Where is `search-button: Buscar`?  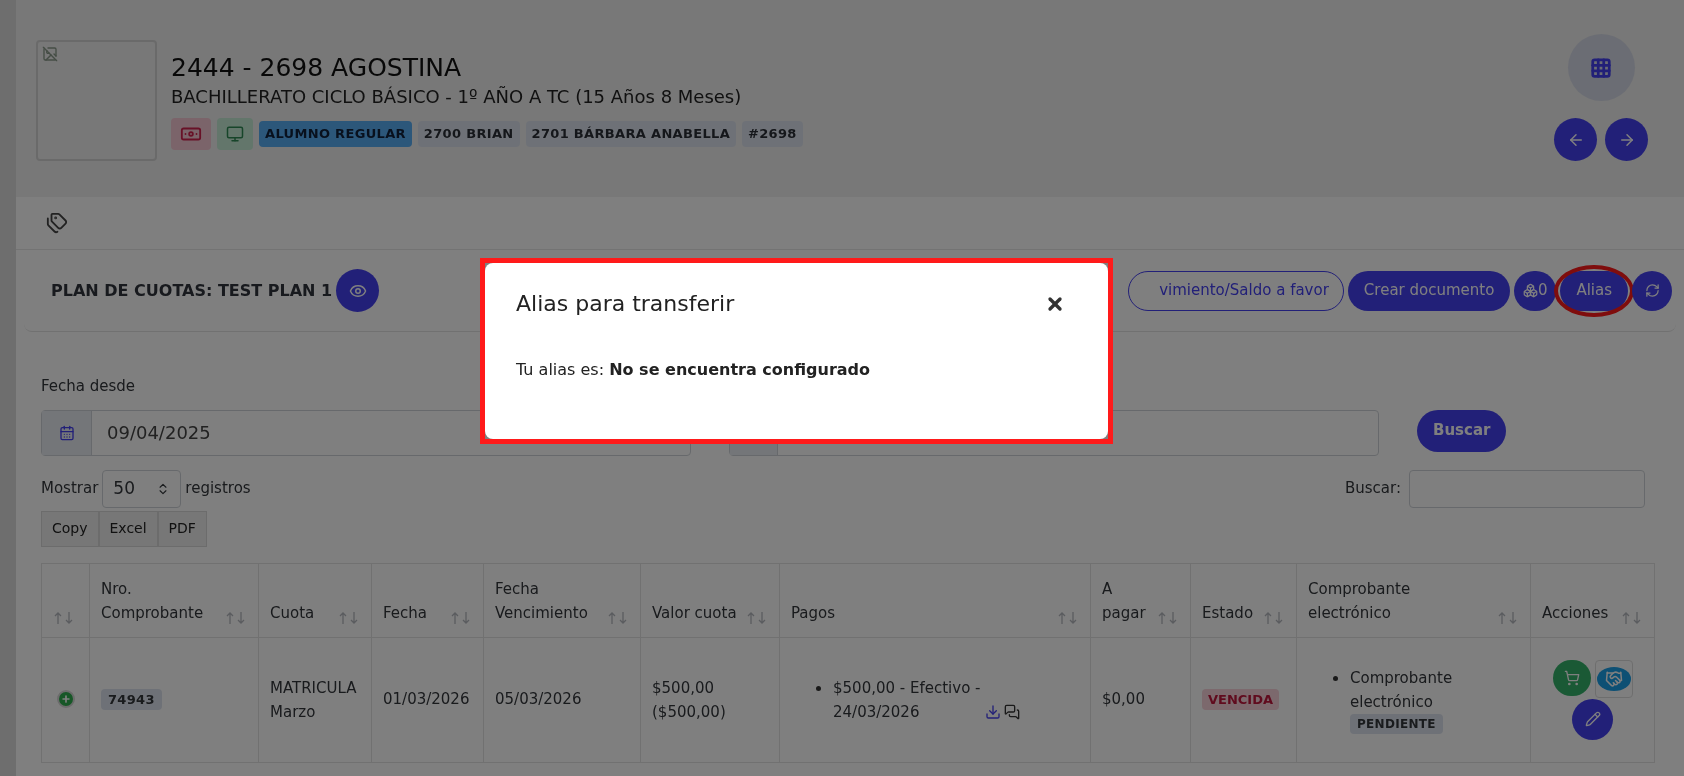
search-button: Buscar is located at coordinates (1462, 430).